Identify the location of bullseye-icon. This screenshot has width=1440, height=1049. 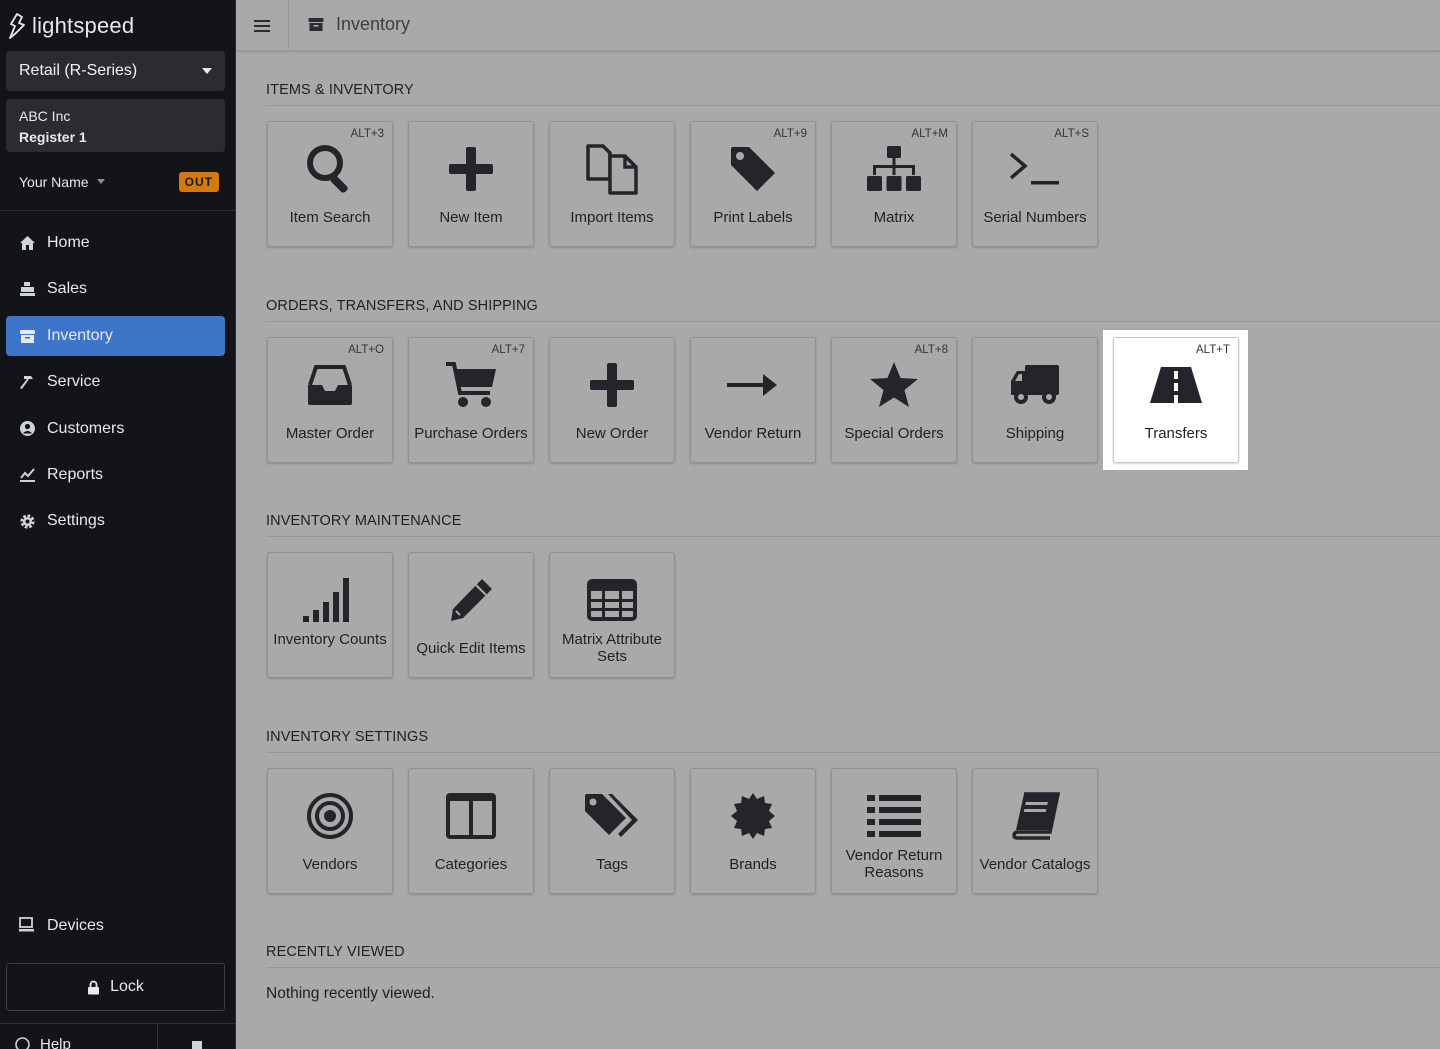
(330, 816).